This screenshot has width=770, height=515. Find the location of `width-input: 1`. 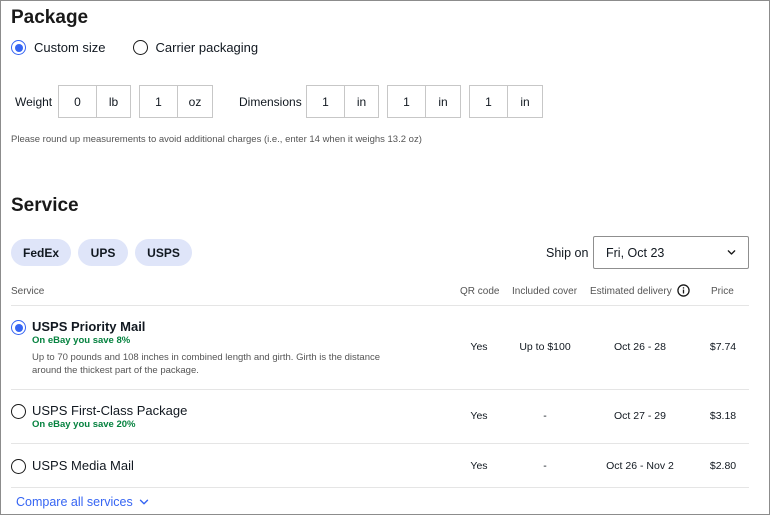

width-input: 1 is located at coordinates (406, 101).